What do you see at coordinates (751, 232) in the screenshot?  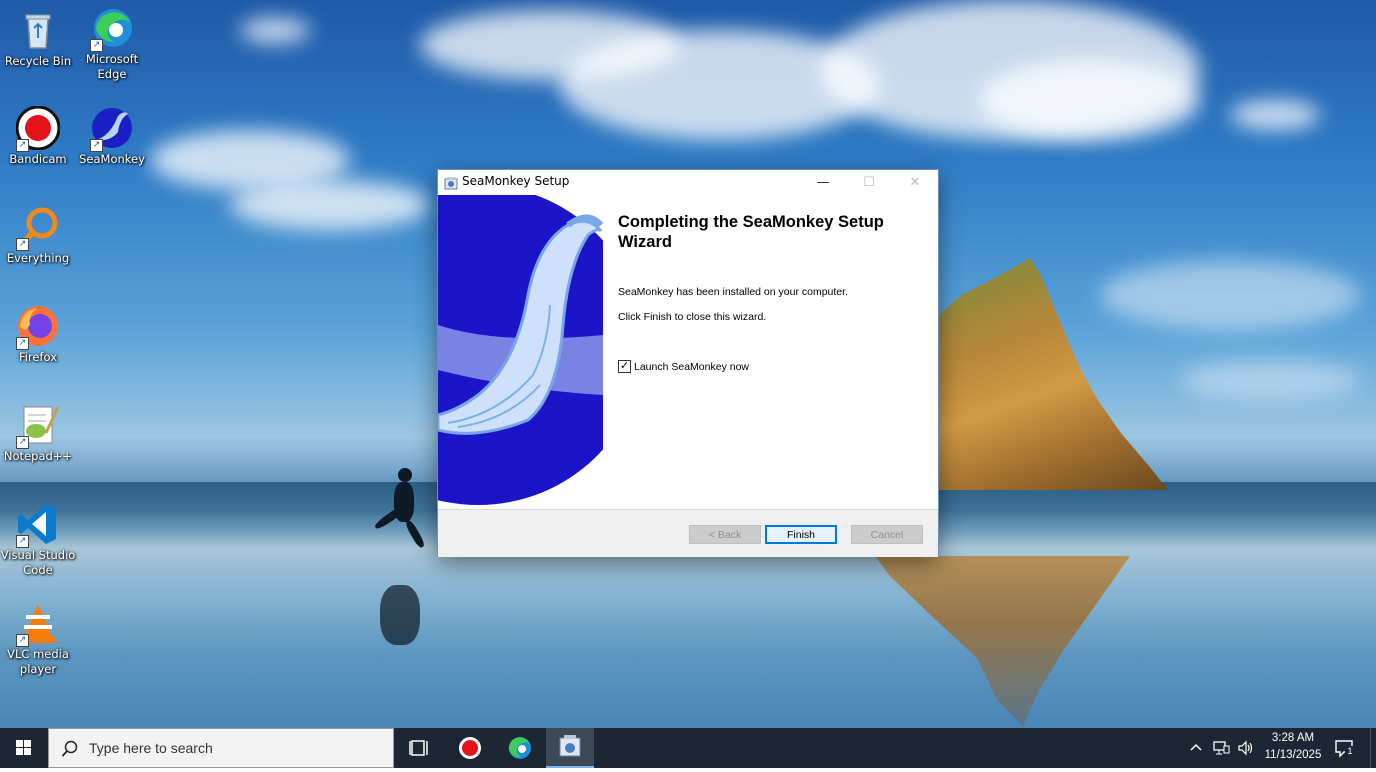 I see `wizard-heading: Completing the SeaMonkey Setup Wizard` at bounding box center [751, 232].